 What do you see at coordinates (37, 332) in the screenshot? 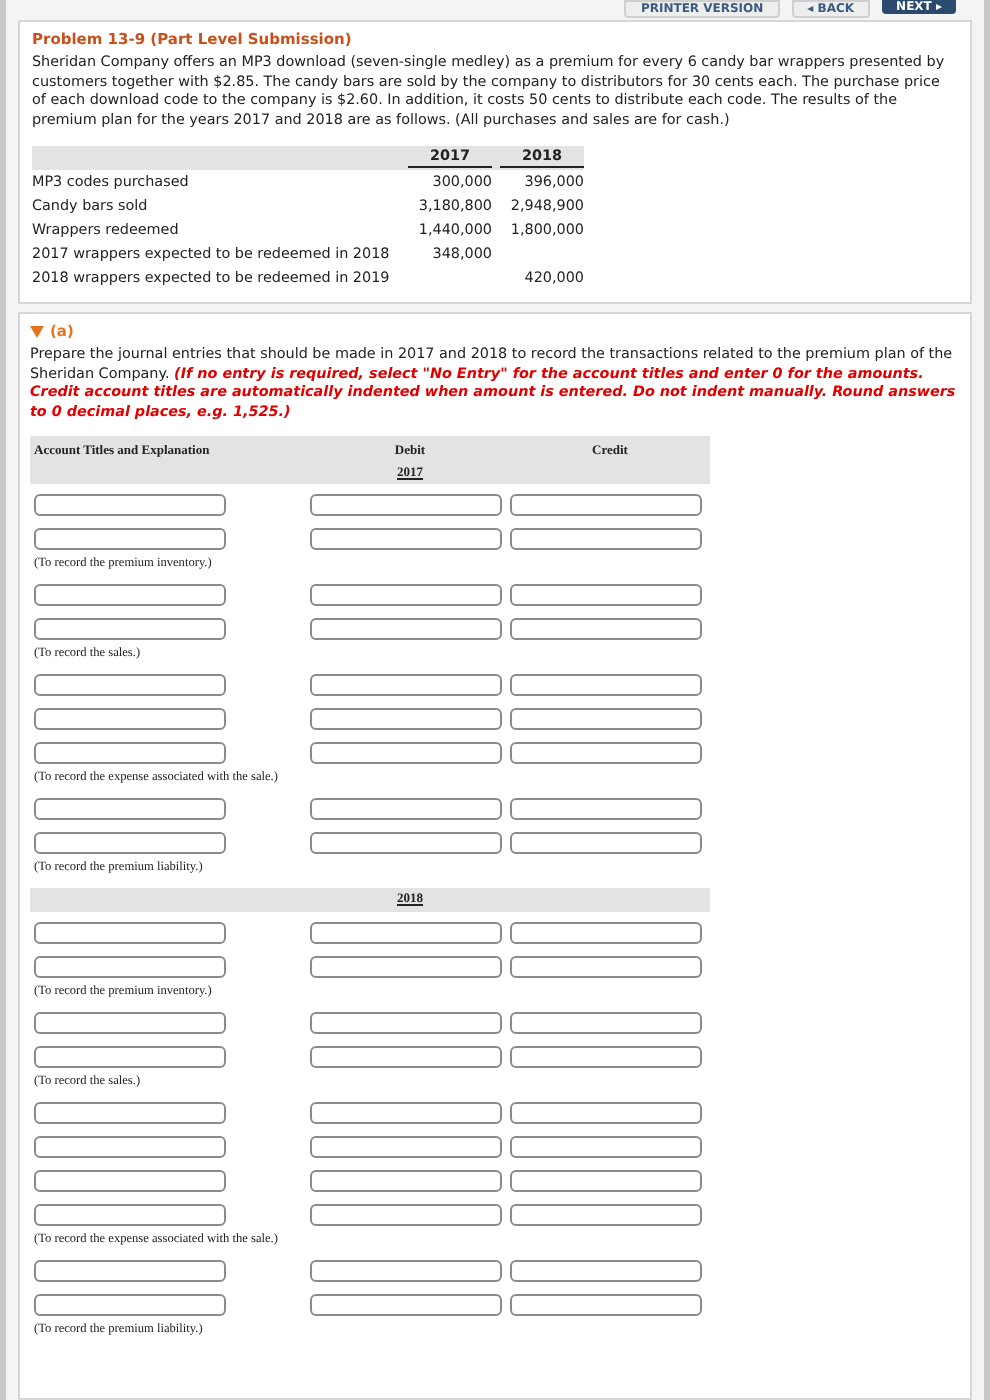
I see `collapse-icon` at bounding box center [37, 332].